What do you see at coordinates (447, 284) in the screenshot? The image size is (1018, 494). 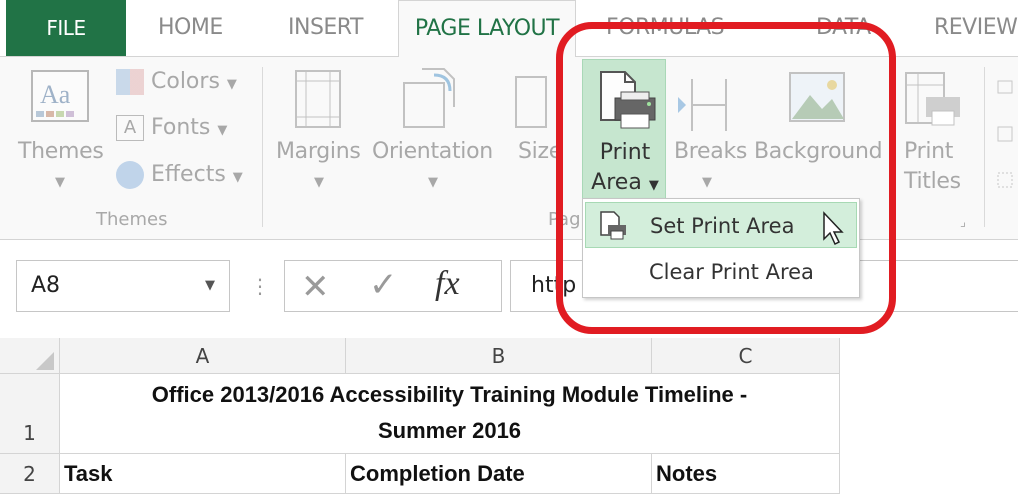 I see `insert-function-icon: fx` at bounding box center [447, 284].